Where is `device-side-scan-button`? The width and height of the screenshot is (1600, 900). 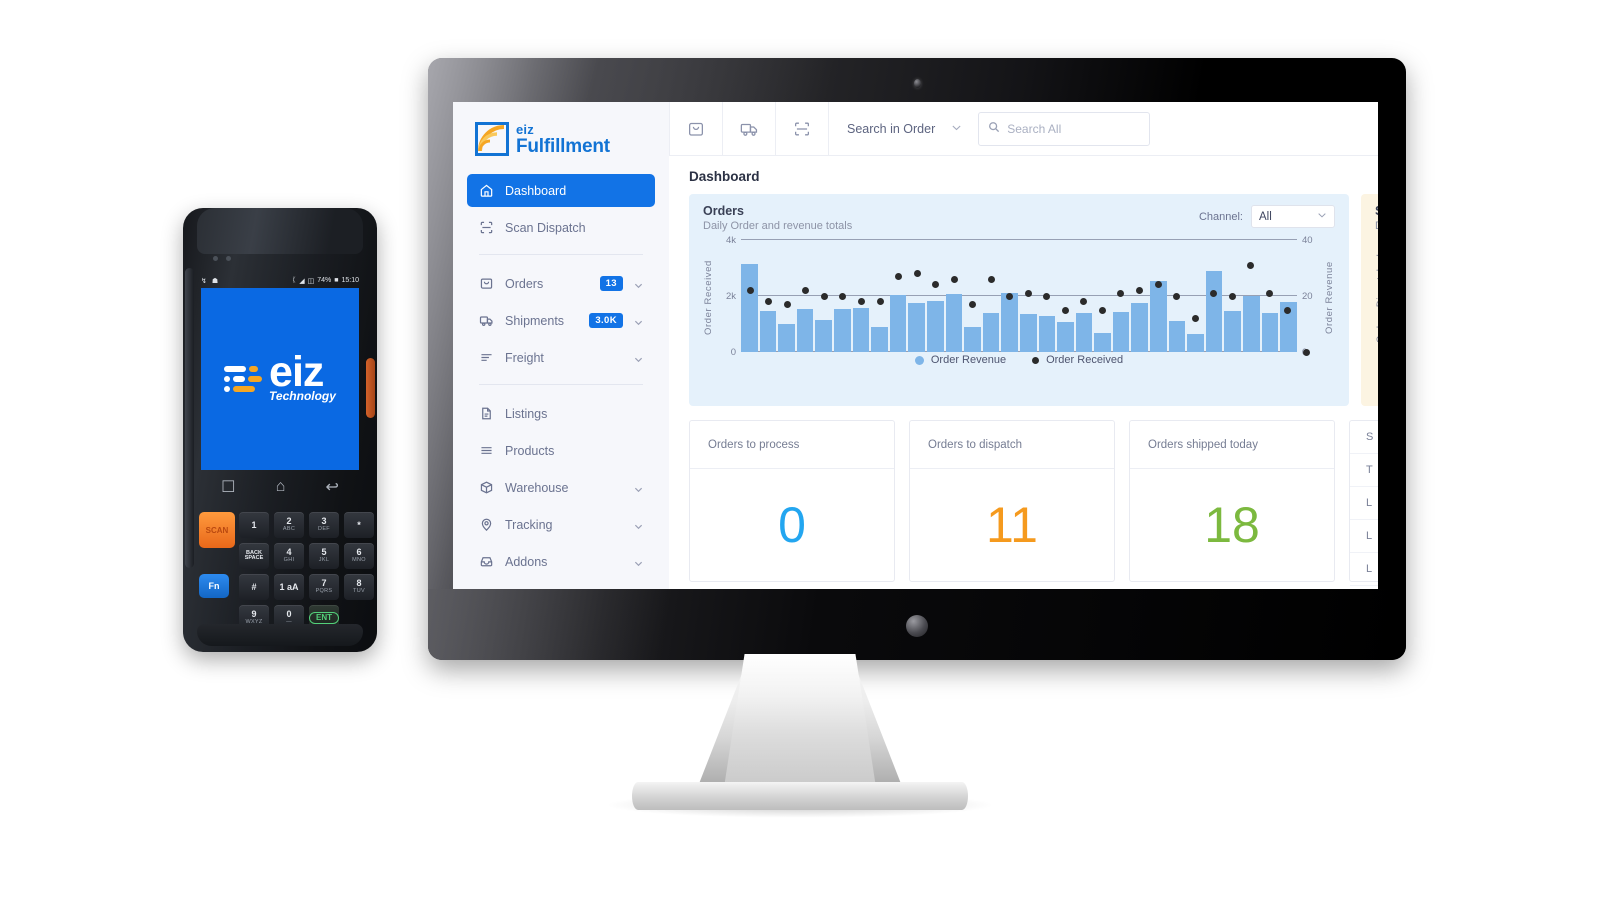 device-side-scan-button is located at coordinates (370, 388).